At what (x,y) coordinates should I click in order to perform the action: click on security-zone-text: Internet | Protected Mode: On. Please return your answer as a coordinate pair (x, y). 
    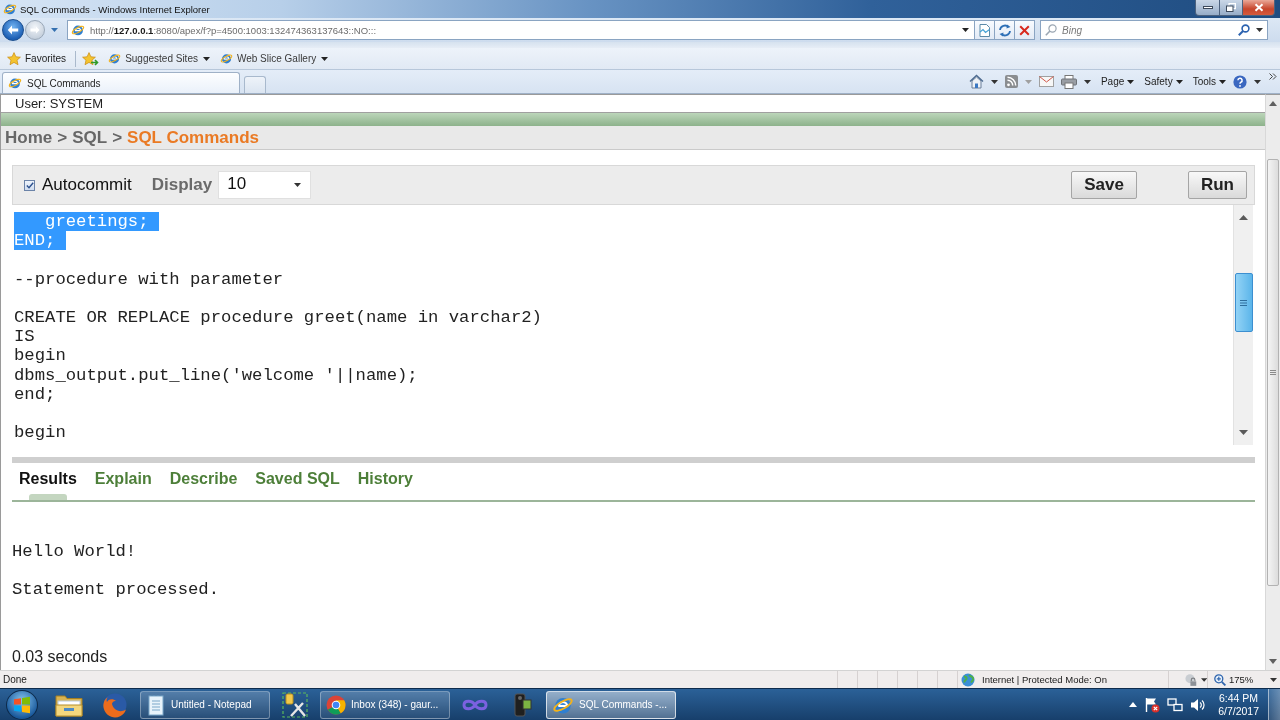
    Looking at the image, I should click on (1044, 679).